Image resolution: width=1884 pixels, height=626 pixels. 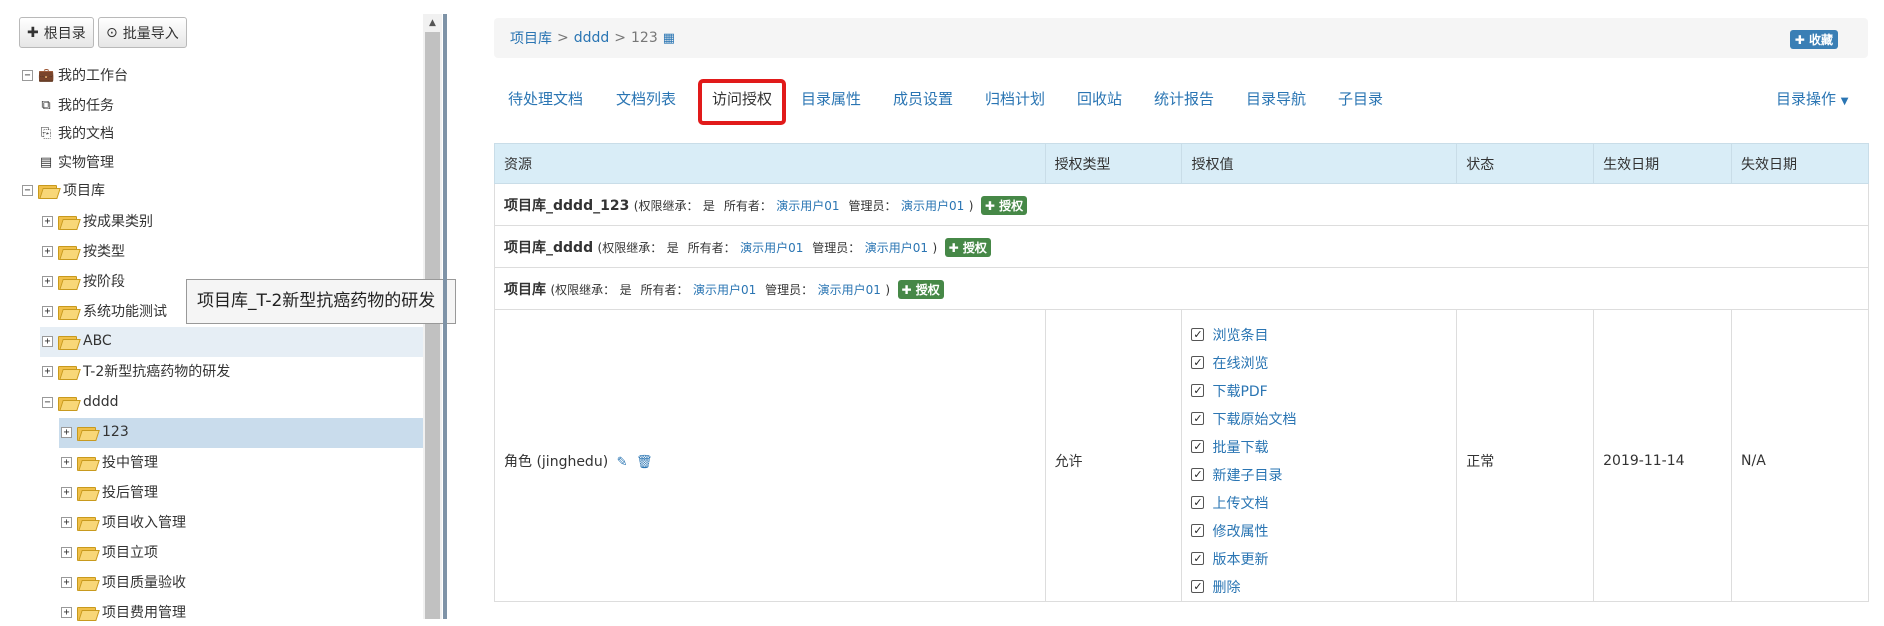 I want to click on breadcrumb-project-lib: 项目库, so click(x=531, y=38).